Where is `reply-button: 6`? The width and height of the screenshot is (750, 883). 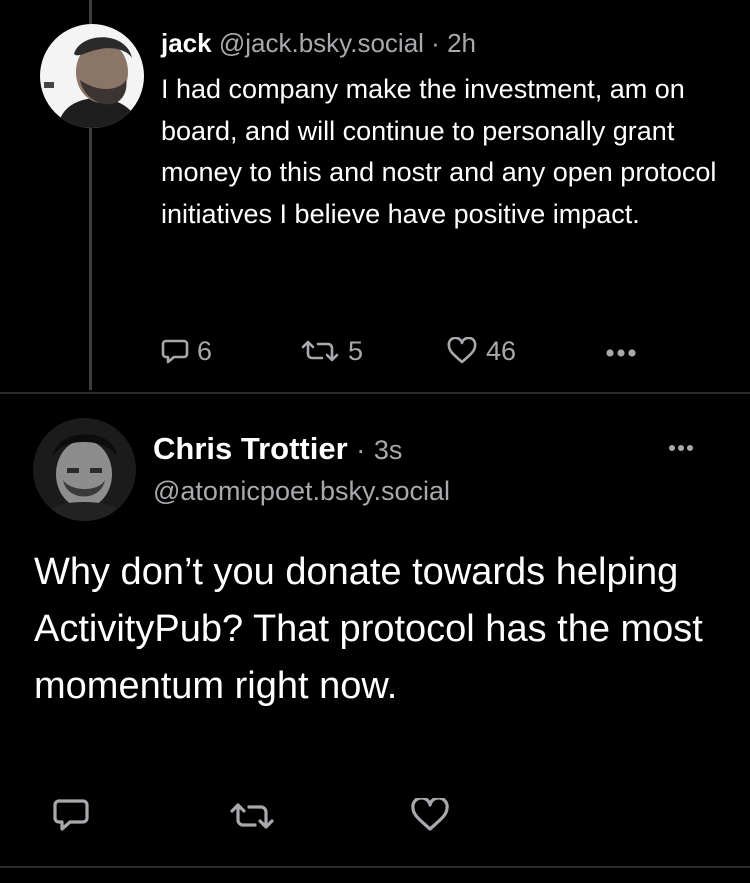
reply-button: 6 is located at coordinates (186, 351).